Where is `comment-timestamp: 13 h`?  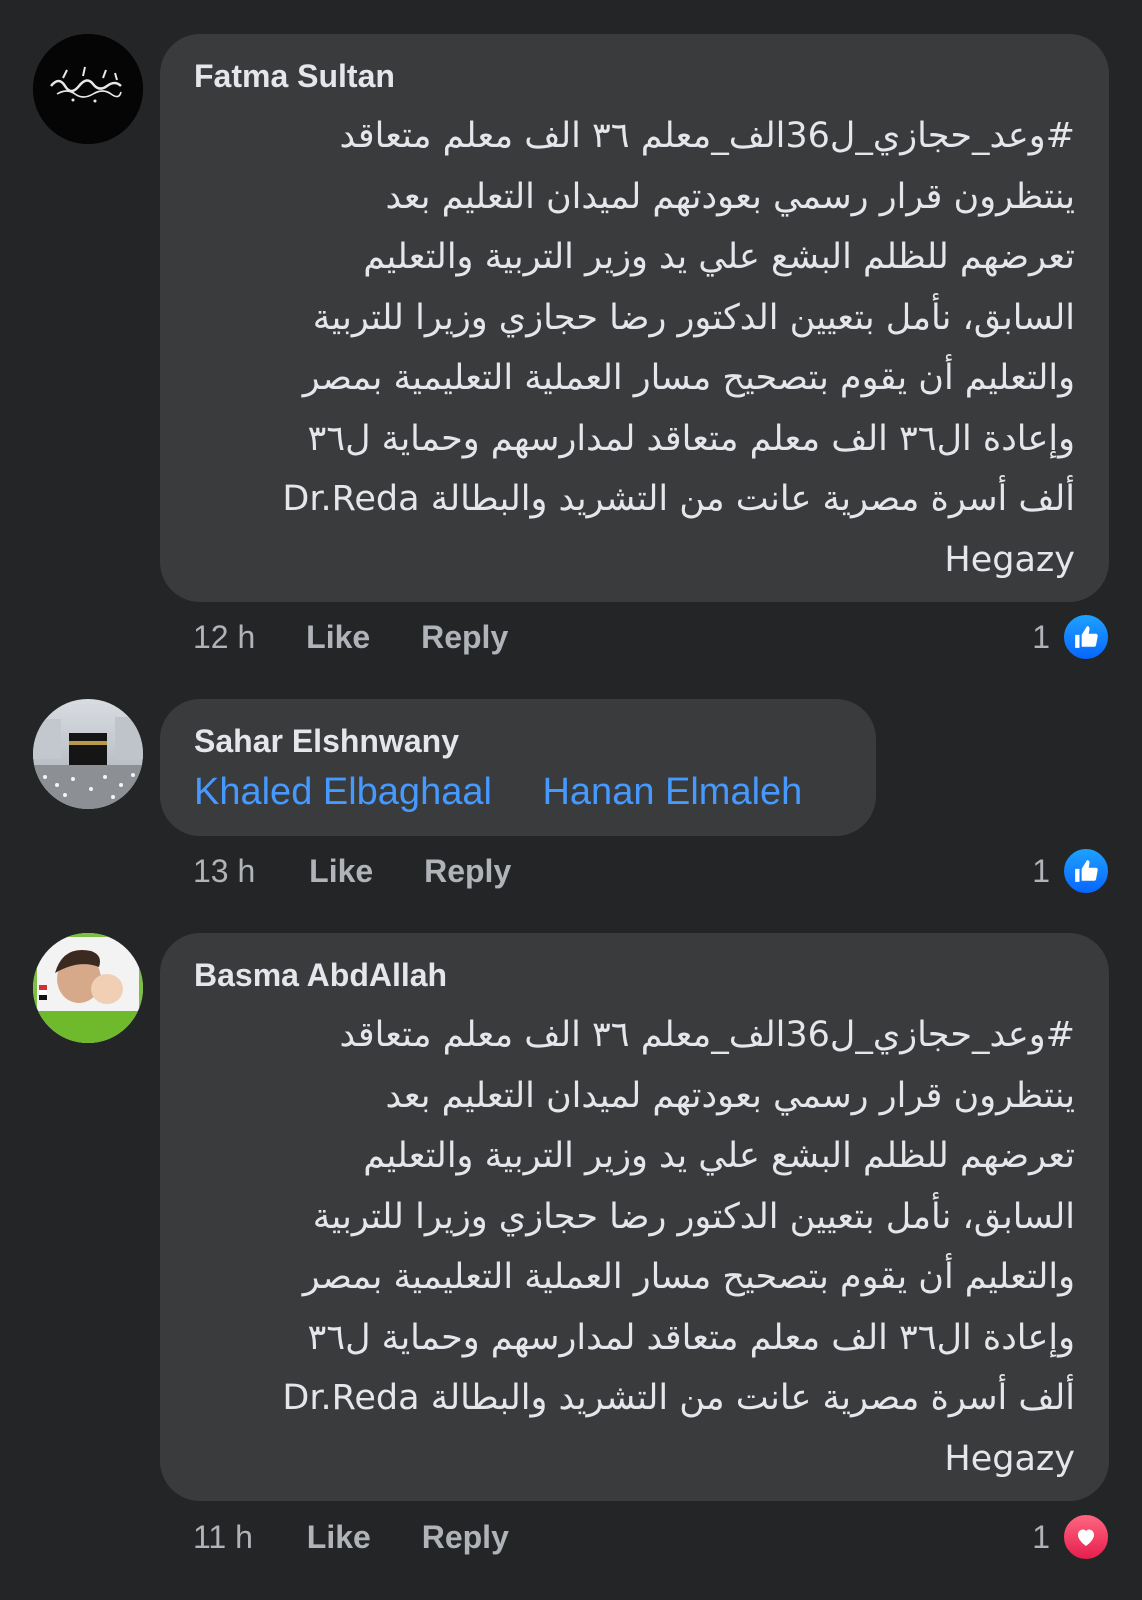 comment-timestamp: 13 h is located at coordinates (224, 871).